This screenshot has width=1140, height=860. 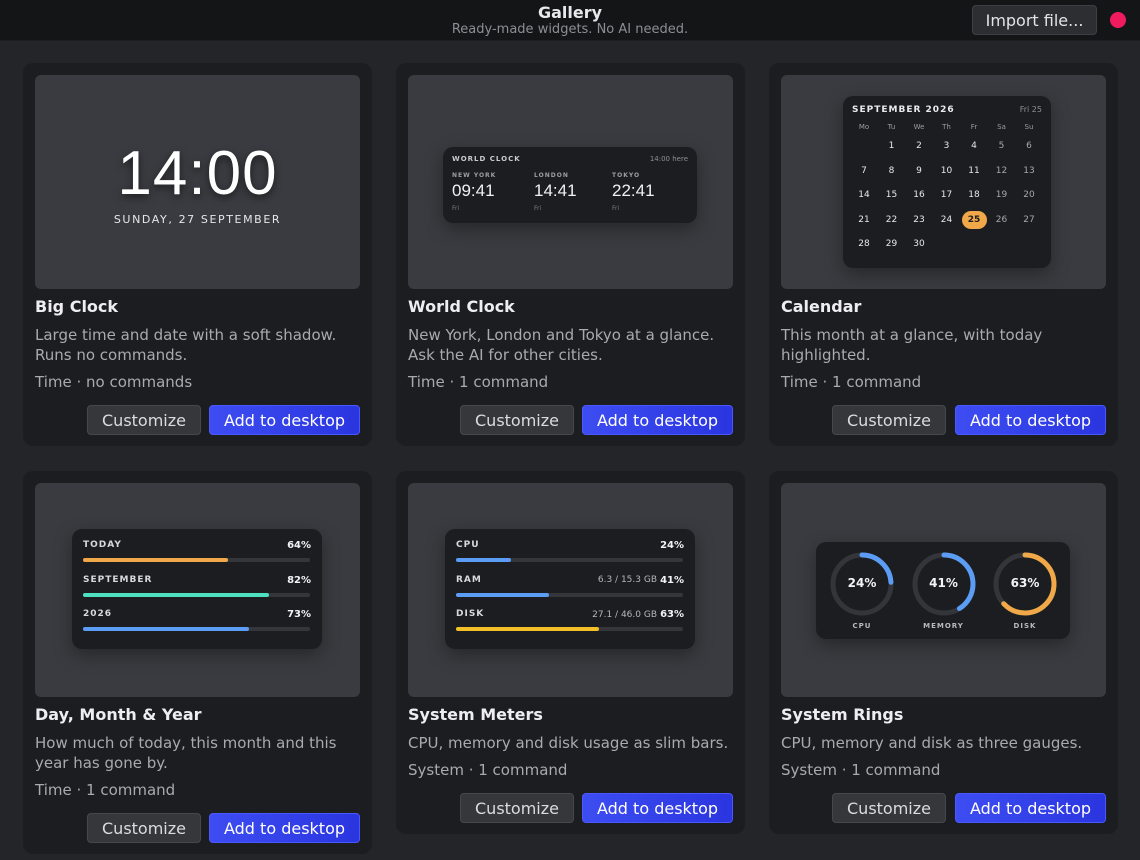 What do you see at coordinates (821, 306) in the screenshot?
I see `widget-title: Calendar` at bounding box center [821, 306].